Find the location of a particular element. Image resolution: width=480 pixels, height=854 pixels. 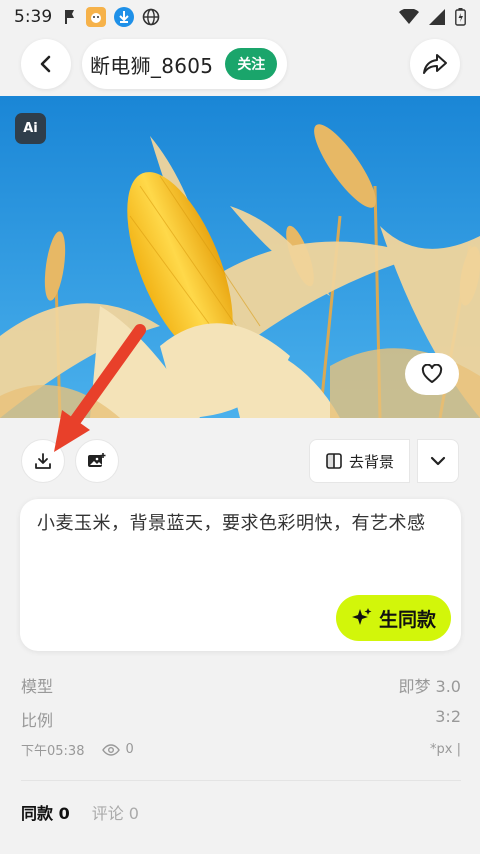

ai-badge: Ai is located at coordinates (30, 128).